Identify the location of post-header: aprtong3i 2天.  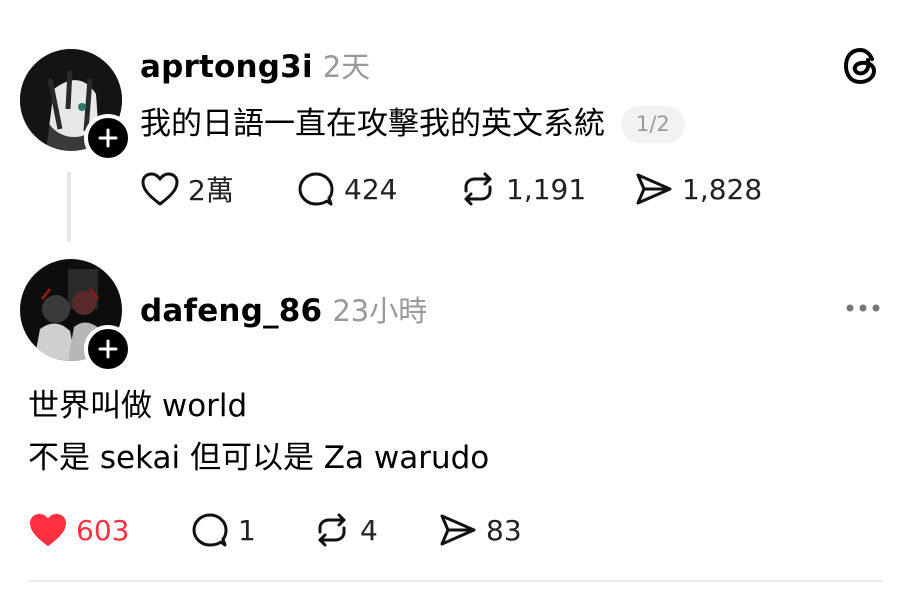
(255, 65).